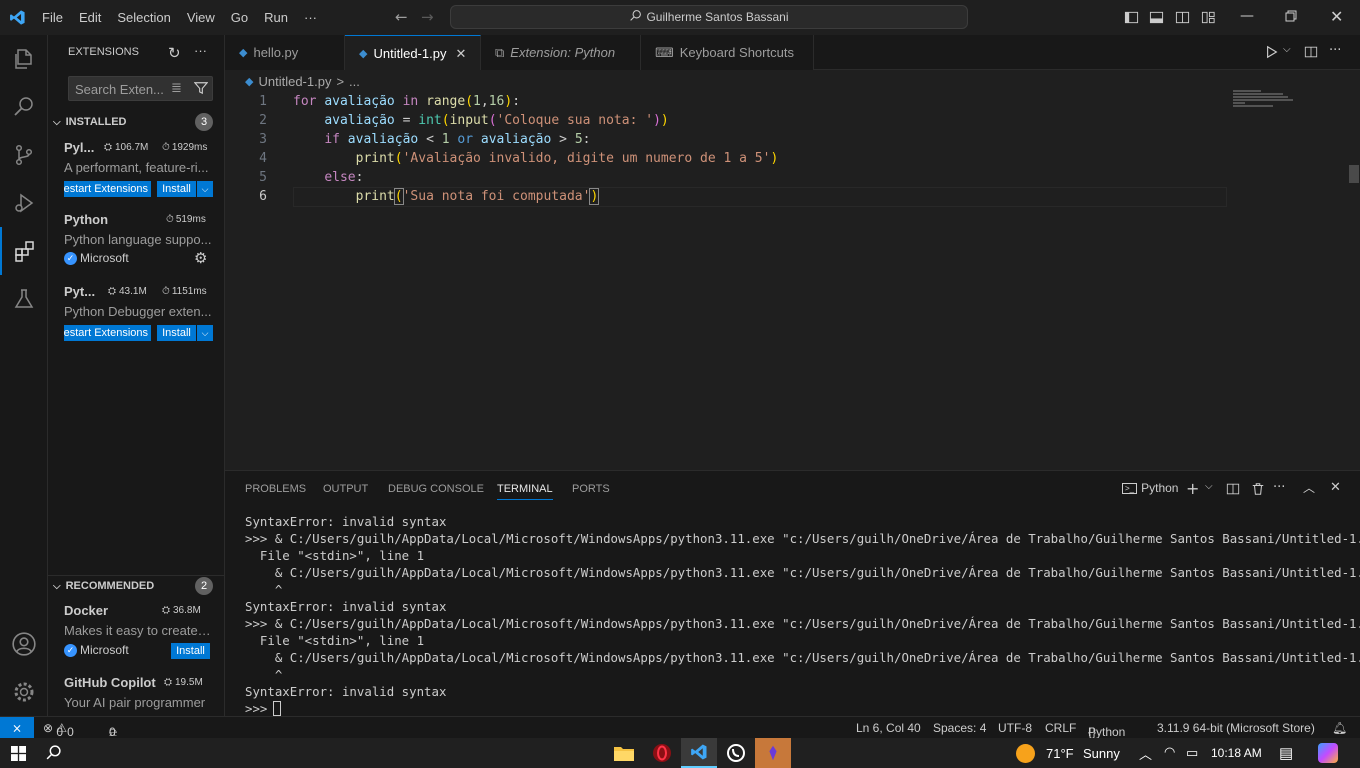 The image size is (1360, 768). Describe the element at coordinates (285, 52) in the screenshot. I see `tab-hello-py: ◆ hello.py` at that location.